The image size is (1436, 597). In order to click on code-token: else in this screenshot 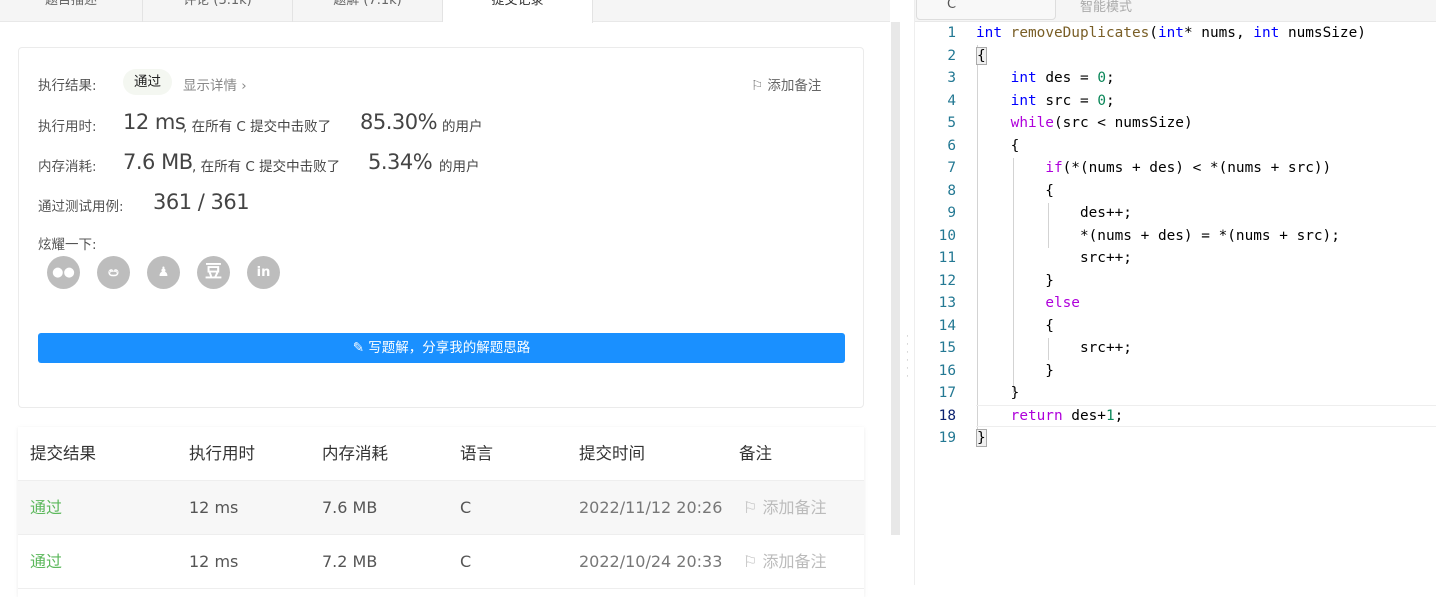, I will do `click(1062, 303)`.